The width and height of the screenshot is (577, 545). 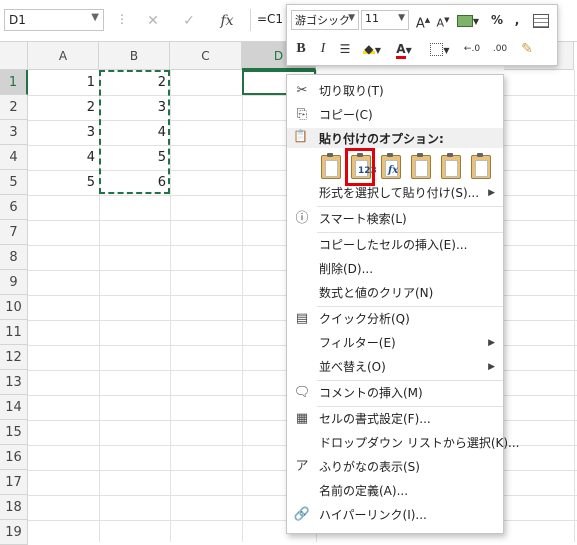 I want to click on borders-button: ▼, so click(x=440, y=49).